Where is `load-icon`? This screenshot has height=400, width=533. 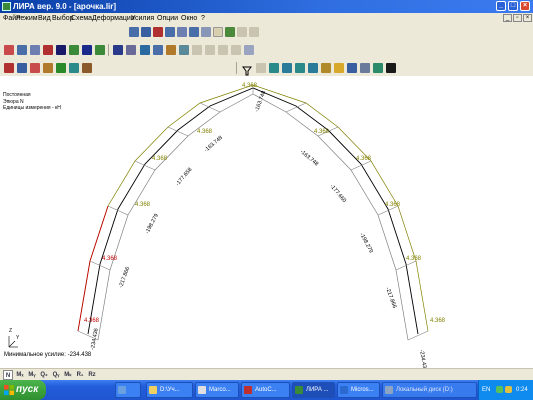
load-icon is located at coordinates (171, 50).